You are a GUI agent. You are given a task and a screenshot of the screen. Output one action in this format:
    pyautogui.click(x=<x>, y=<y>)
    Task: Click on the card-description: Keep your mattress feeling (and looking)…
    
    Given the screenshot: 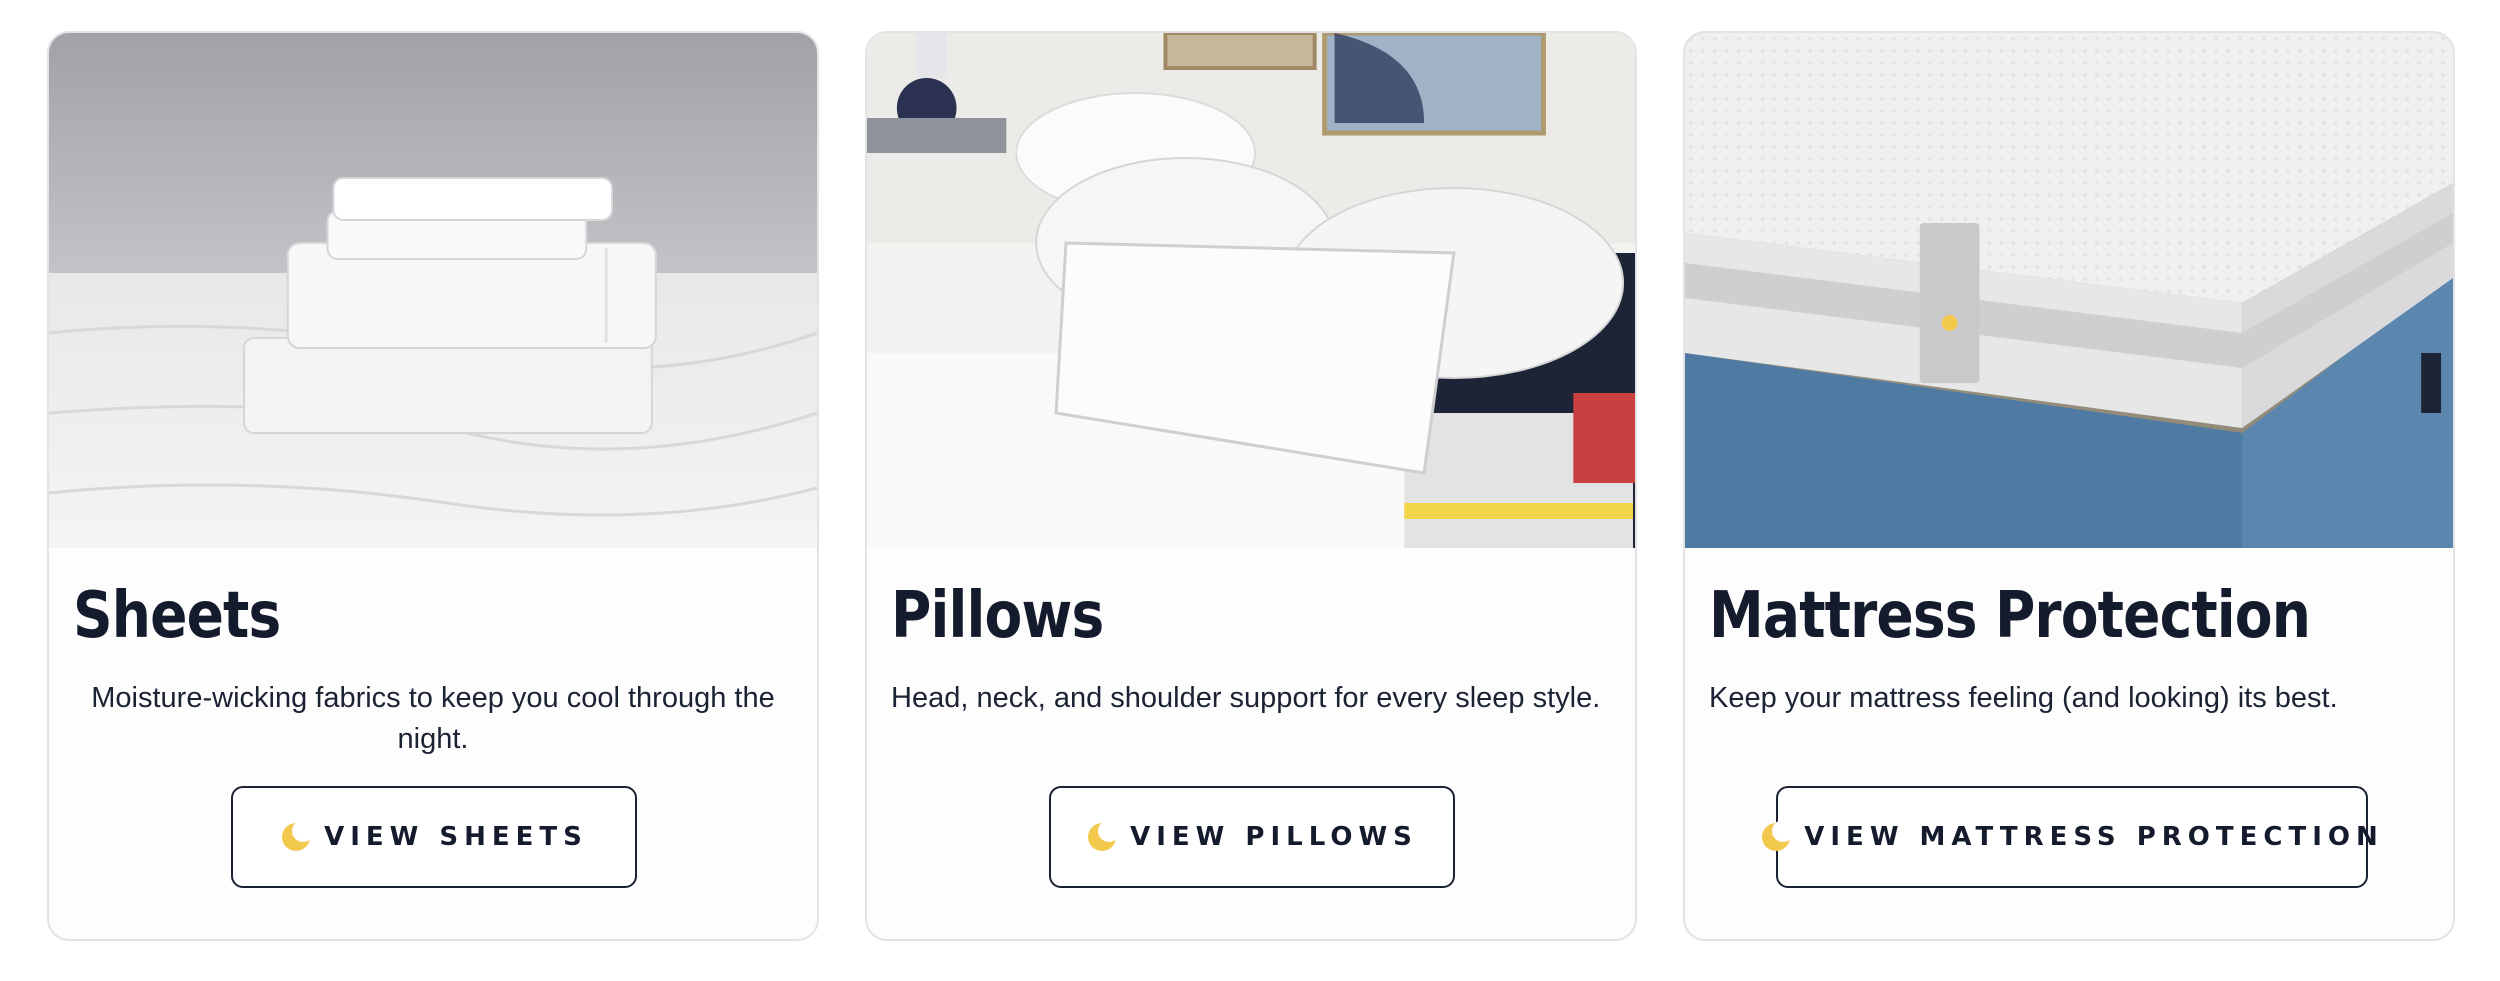 What is the action you would take?
    pyautogui.click(x=2023, y=698)
    